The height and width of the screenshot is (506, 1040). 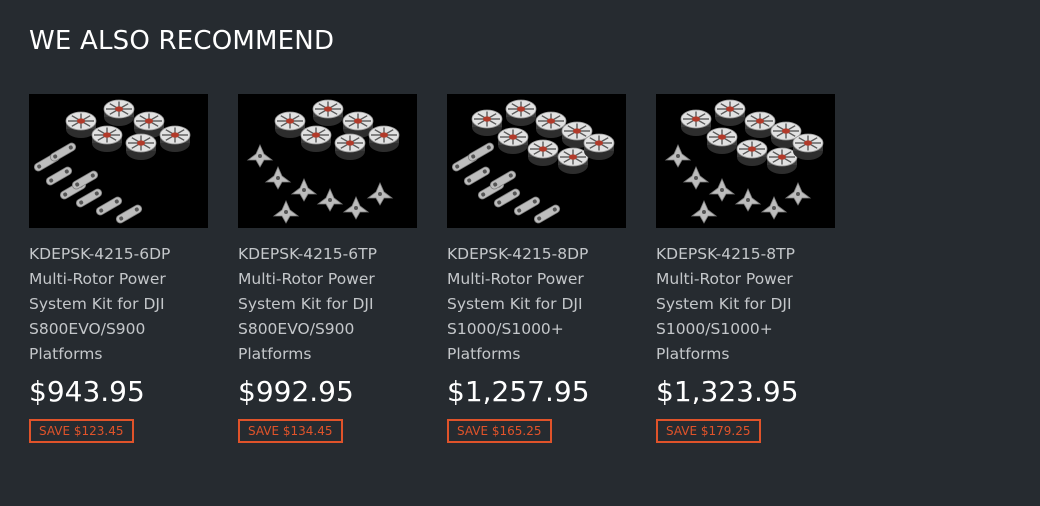 I want to click on product-price-1: $943.95, so click(x=87, y=391).